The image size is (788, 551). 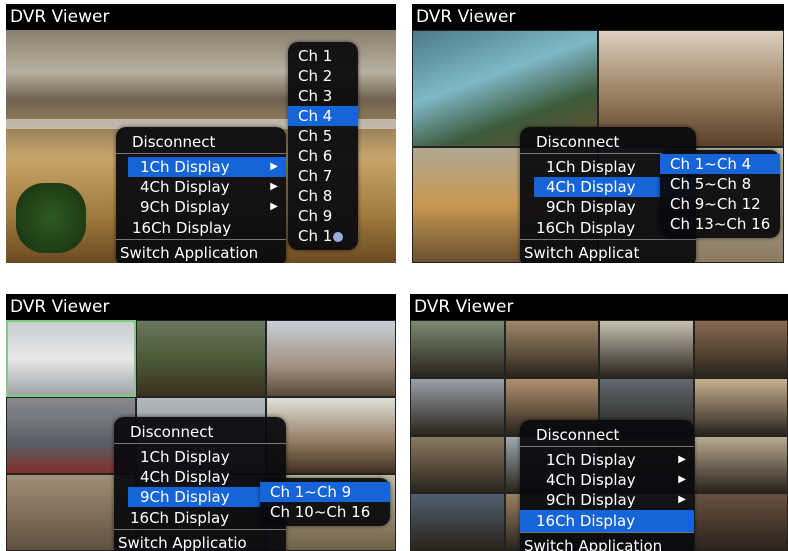 What do you see at coordinates (711, 184) in the screenshot?
I see `group-label: Ch 5~Ch 8` at bounding box center [711, 184].